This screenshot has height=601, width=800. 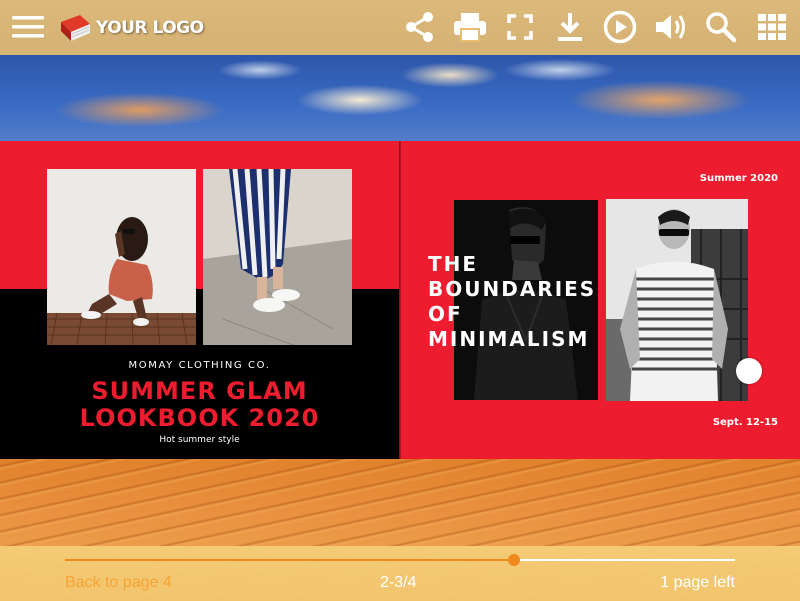 What do you see at coordinates (512, 289) in the screenshot?
I see `headline-line2: BOUNDARIES` at bounding box center [512, 289].